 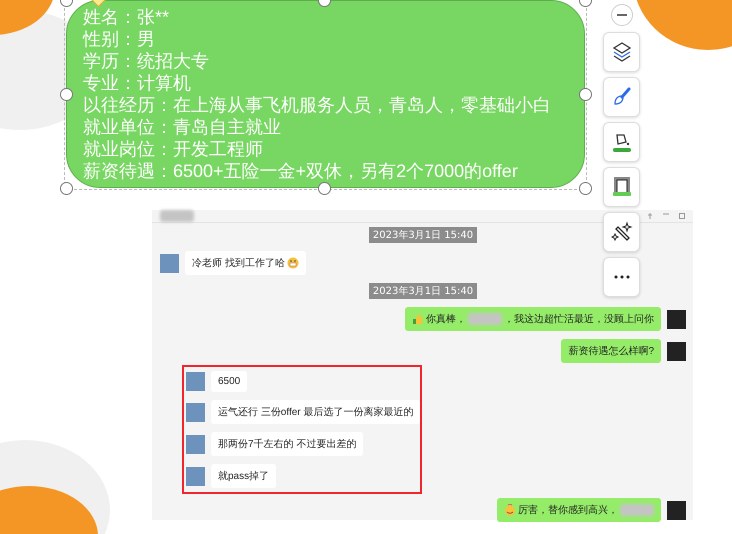 What do you see at coordinates (579, 319) in the screenshot?
I see `message-text: ，我这边超忙活最近，没顾上问你` at bounding box center [579, 319].